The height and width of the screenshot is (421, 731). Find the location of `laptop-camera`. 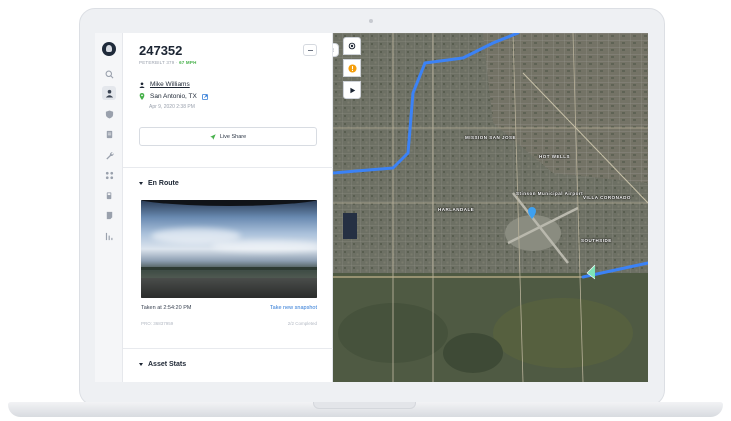

laptop-camera is located at coordinates (371, 21).